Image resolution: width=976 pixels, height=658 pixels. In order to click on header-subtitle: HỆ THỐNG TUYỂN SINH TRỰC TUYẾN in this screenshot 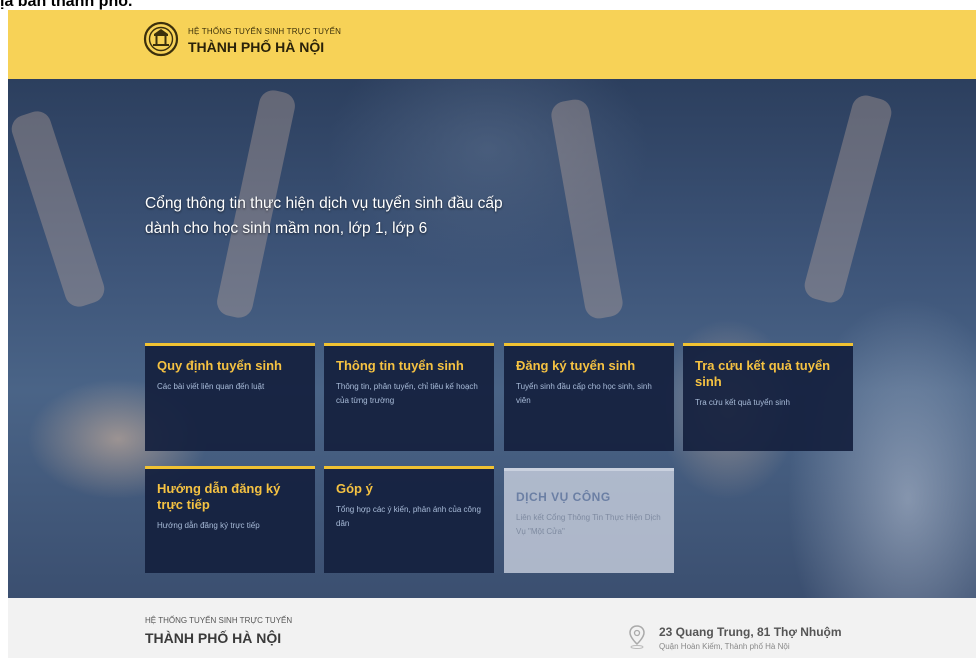, I will do `click(265, 31)`.